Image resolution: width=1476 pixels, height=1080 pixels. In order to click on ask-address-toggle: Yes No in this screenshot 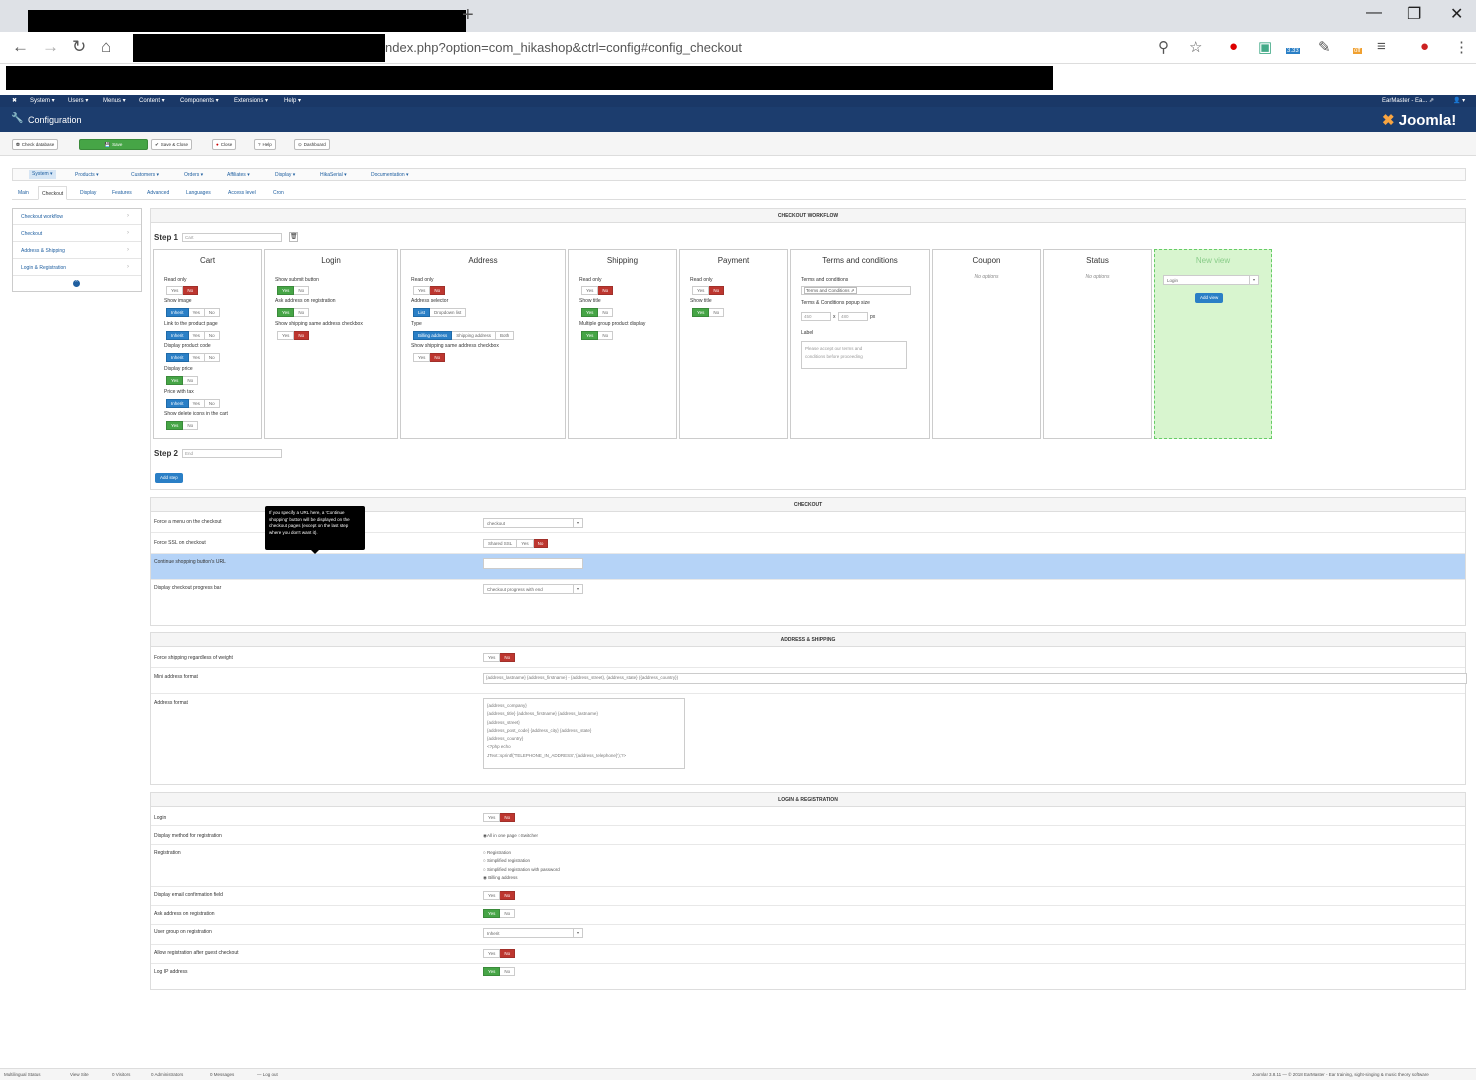, I will do `click(499, 913)`.